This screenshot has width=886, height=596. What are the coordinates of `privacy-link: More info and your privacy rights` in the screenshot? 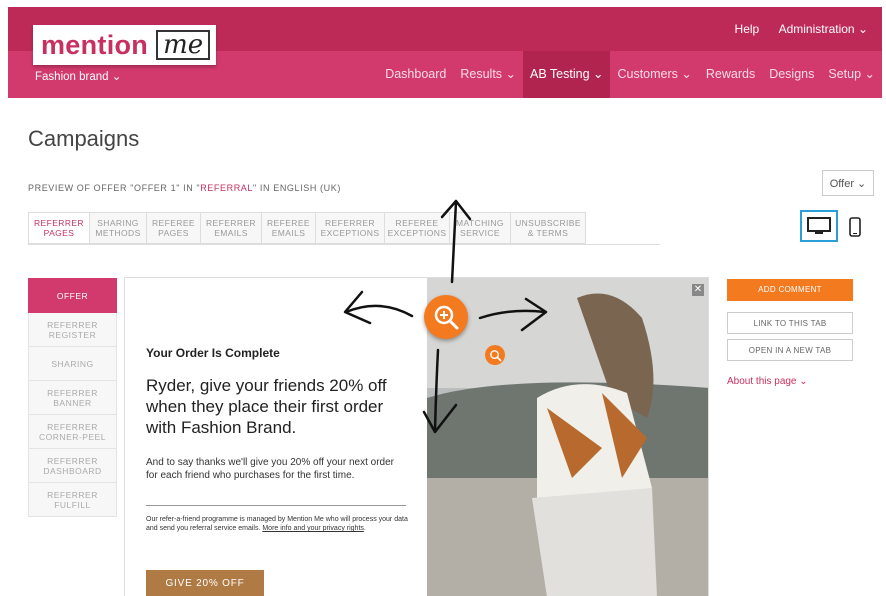 It's located at (313, 528).